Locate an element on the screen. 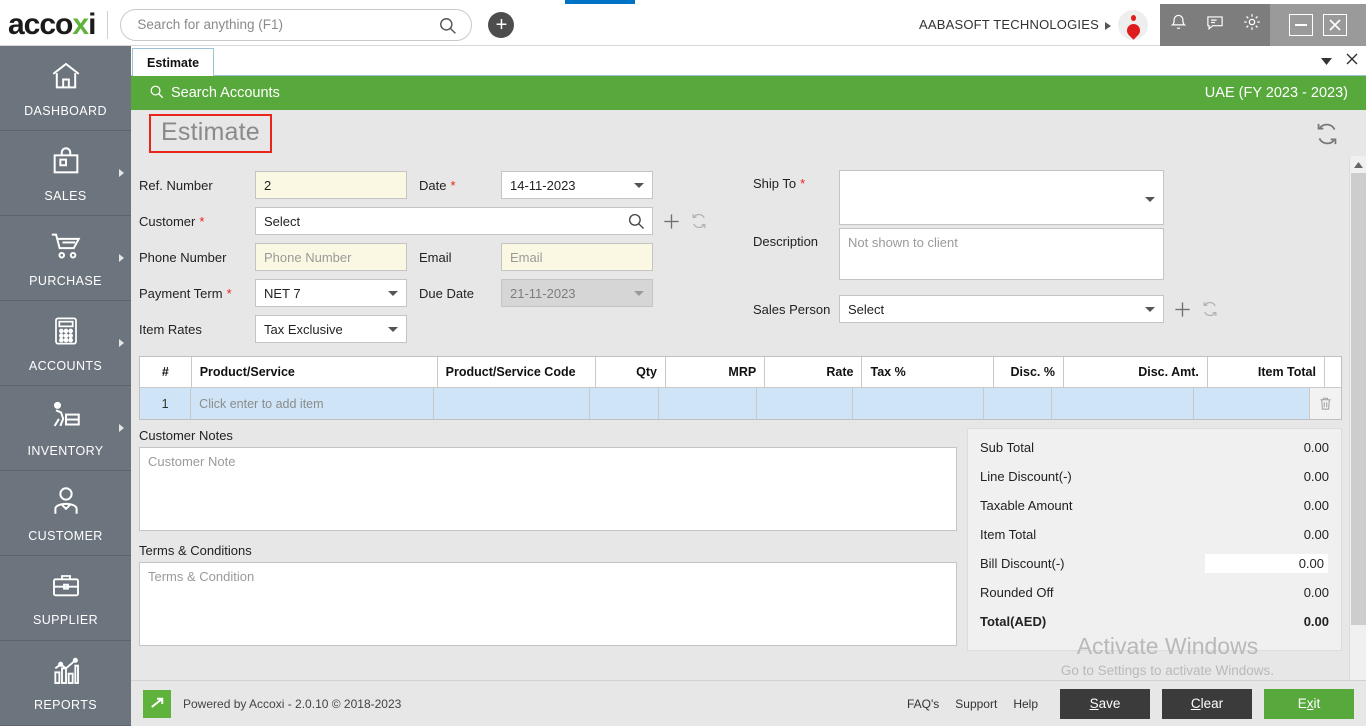 The height and width of the screenshot is (726, 1366). ship-to-label: Ship To * is located at coordinates (779, 183).